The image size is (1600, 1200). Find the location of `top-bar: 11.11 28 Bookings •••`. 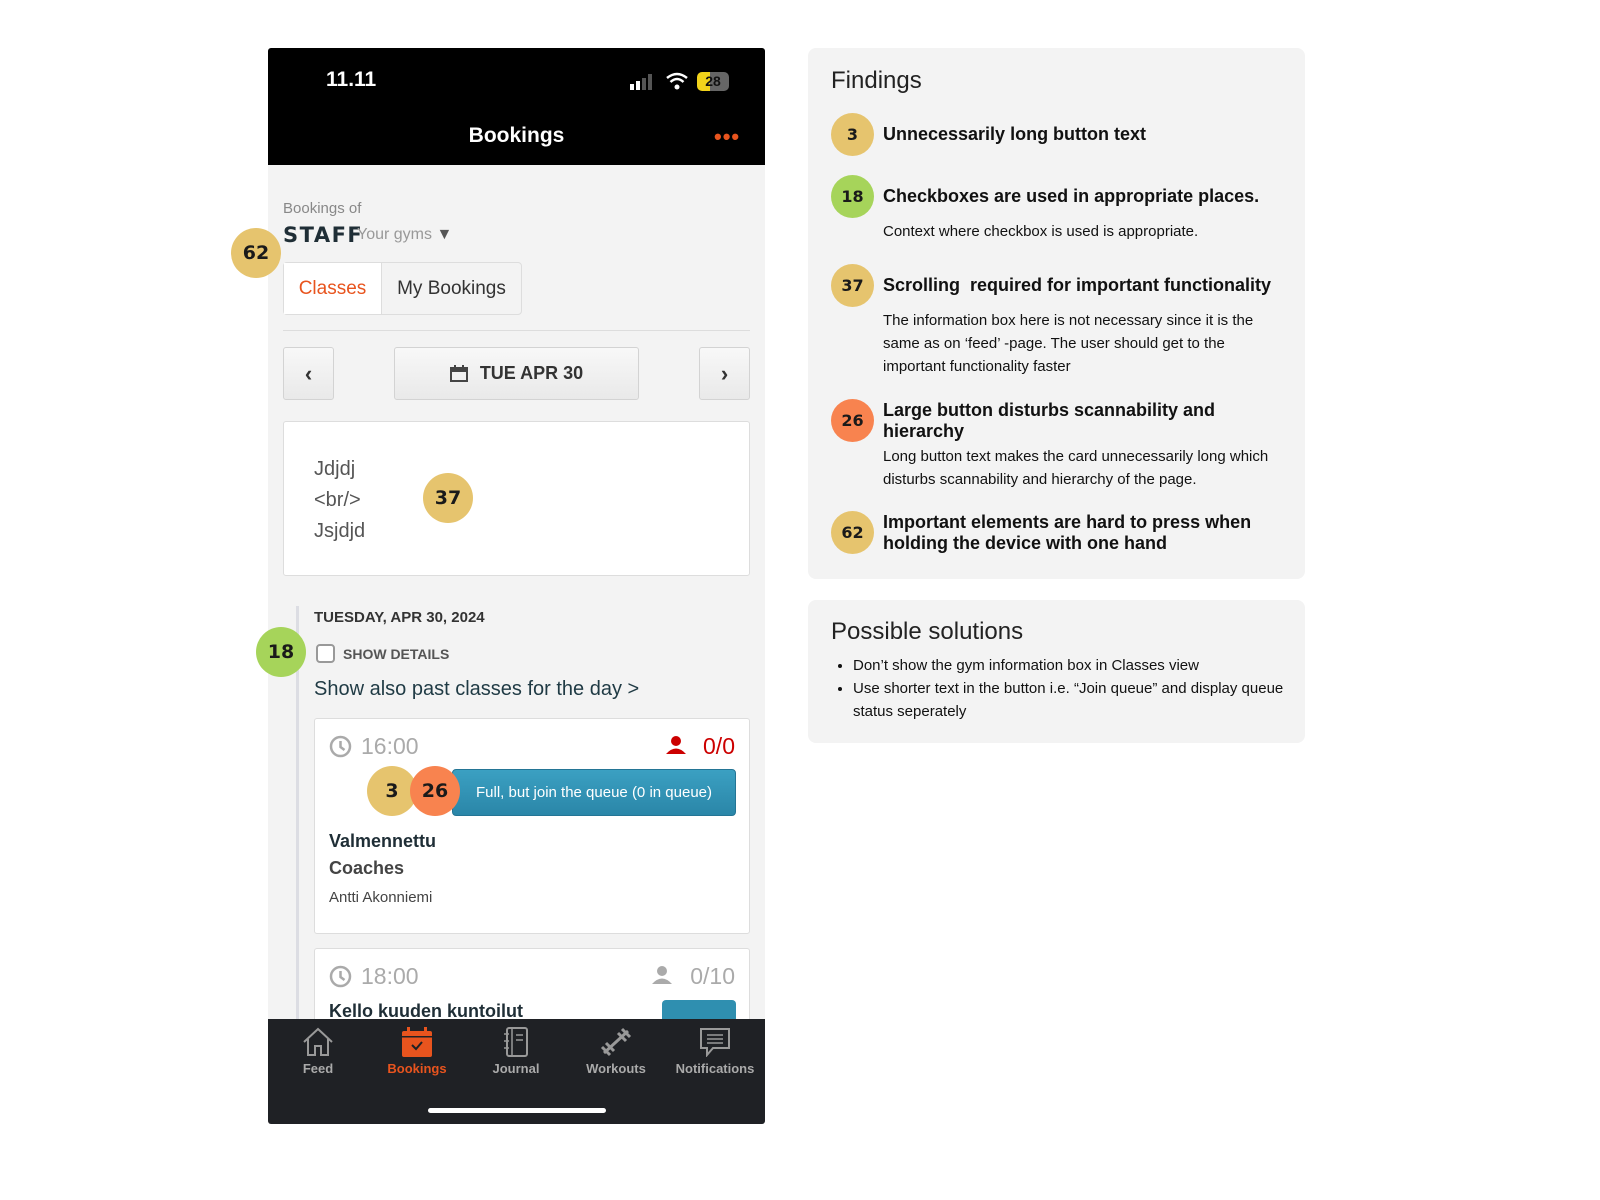

top-bar: 11.11 28 Bookings ••• is located at coordinates (516, 106).